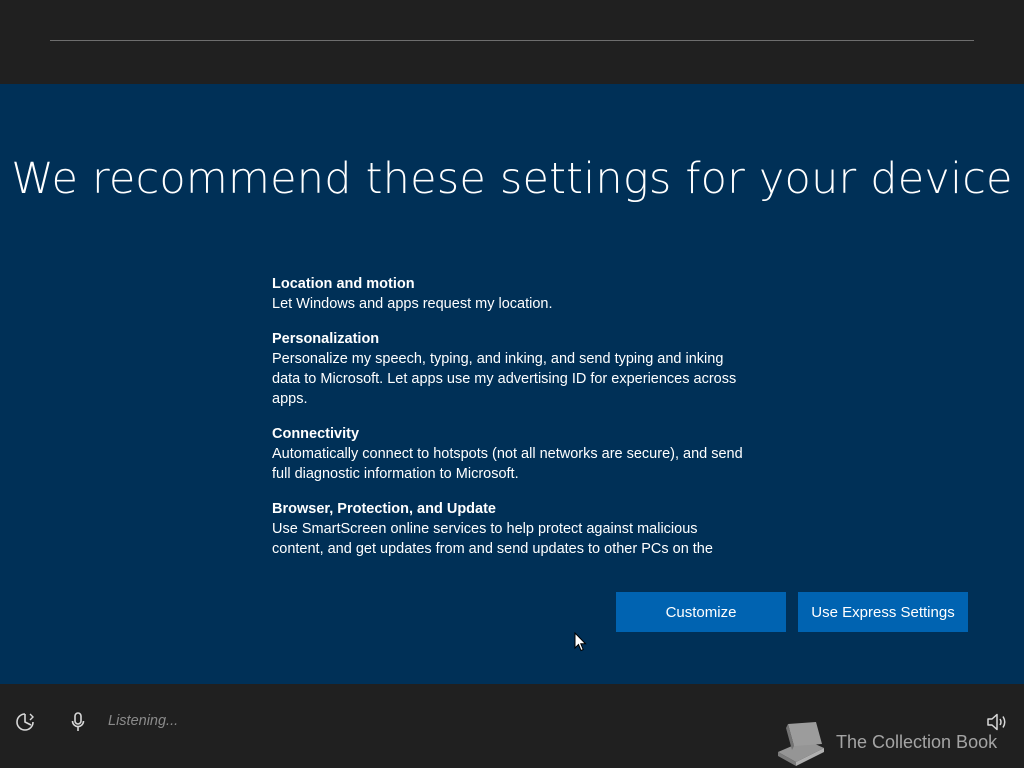  I want to click on mouse-cursor-icon, so click(580, 642).